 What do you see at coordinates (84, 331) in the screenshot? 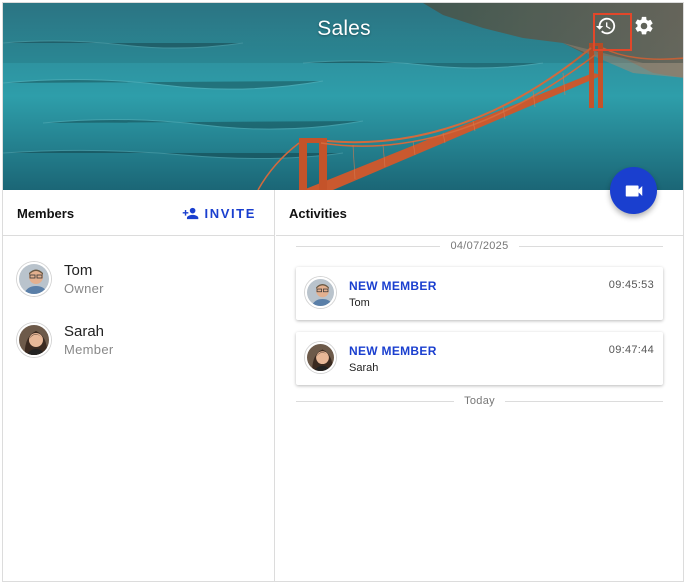
I see `member-name: Sarah` at bounding box center [84, 331].